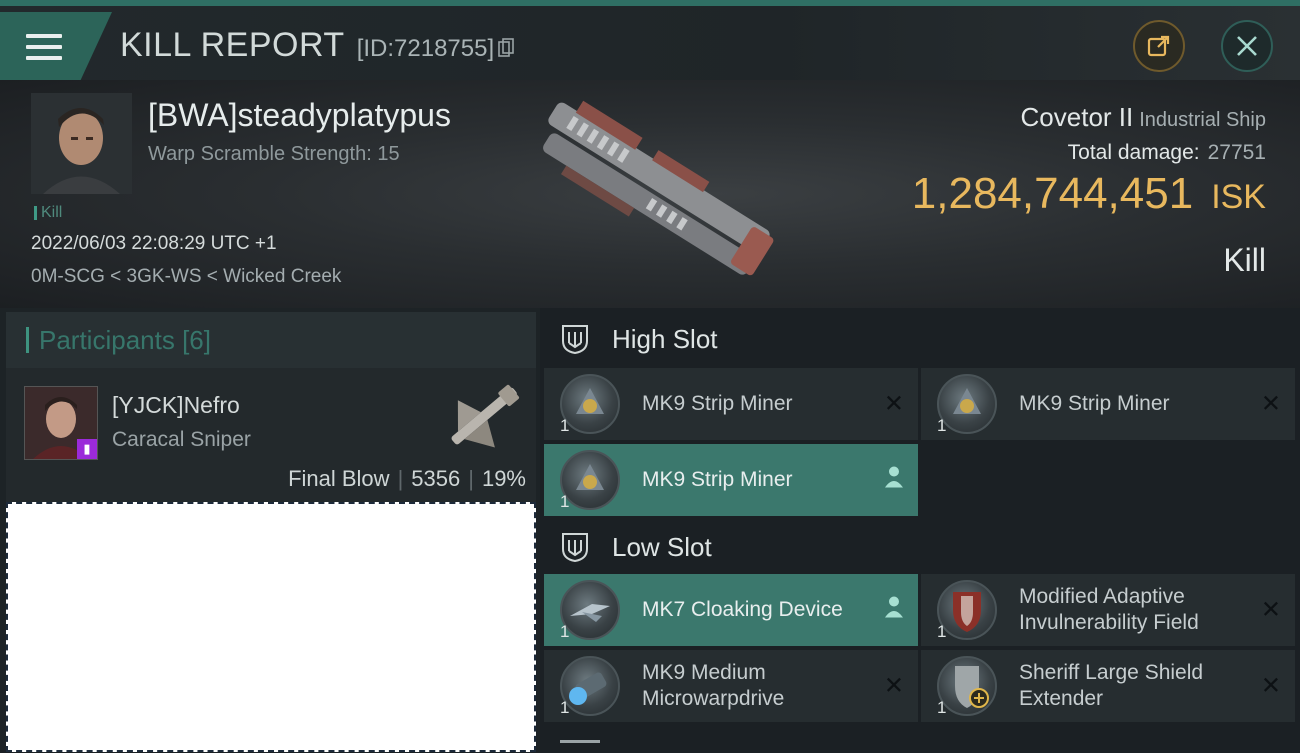 Image resolution: width=1300 pixels, height=753 pixels. I want to click on kill-datetime: 2022/06/03 22:08:29 UTC +1, so click(154, 243).